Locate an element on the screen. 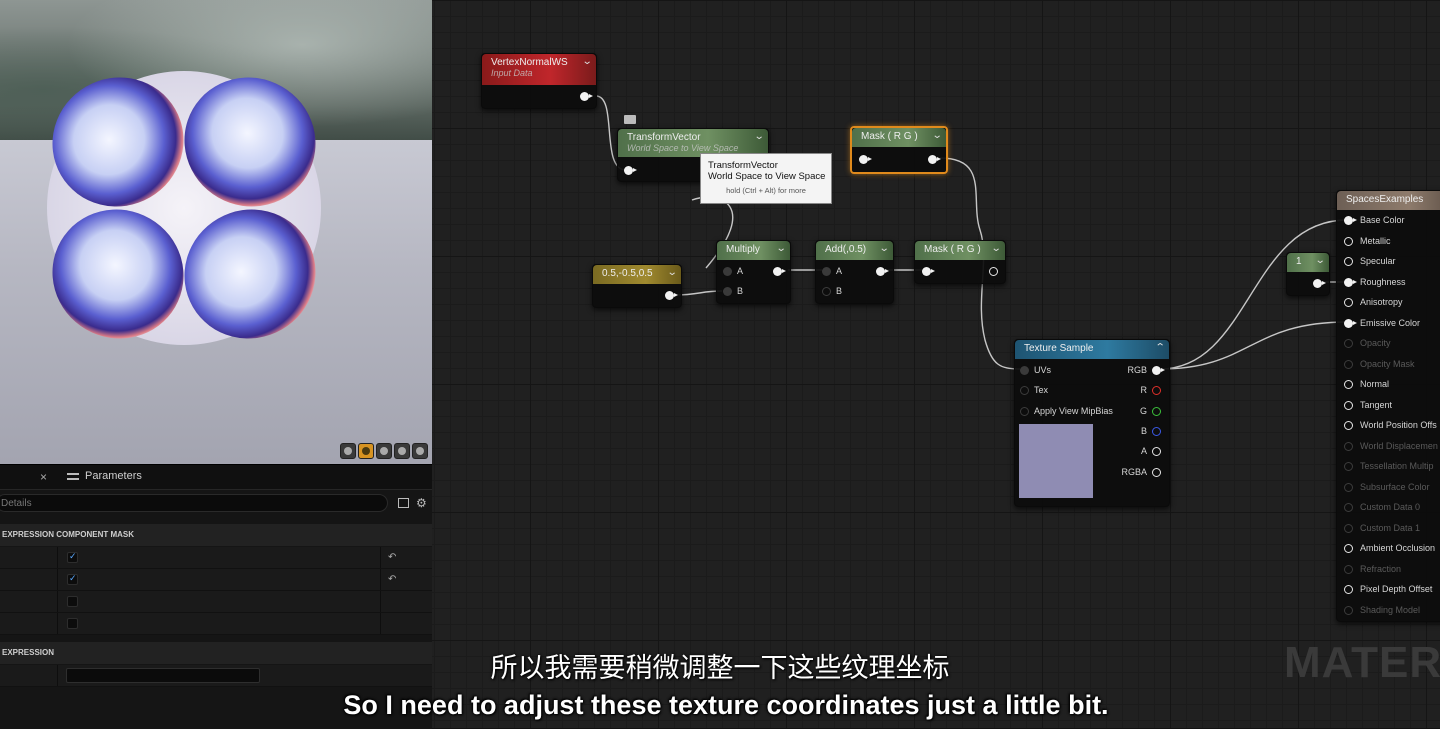 The height and width of the screenshot is (729, 1440). node-title: Texture Sample is located at coordinates (1059, 348).